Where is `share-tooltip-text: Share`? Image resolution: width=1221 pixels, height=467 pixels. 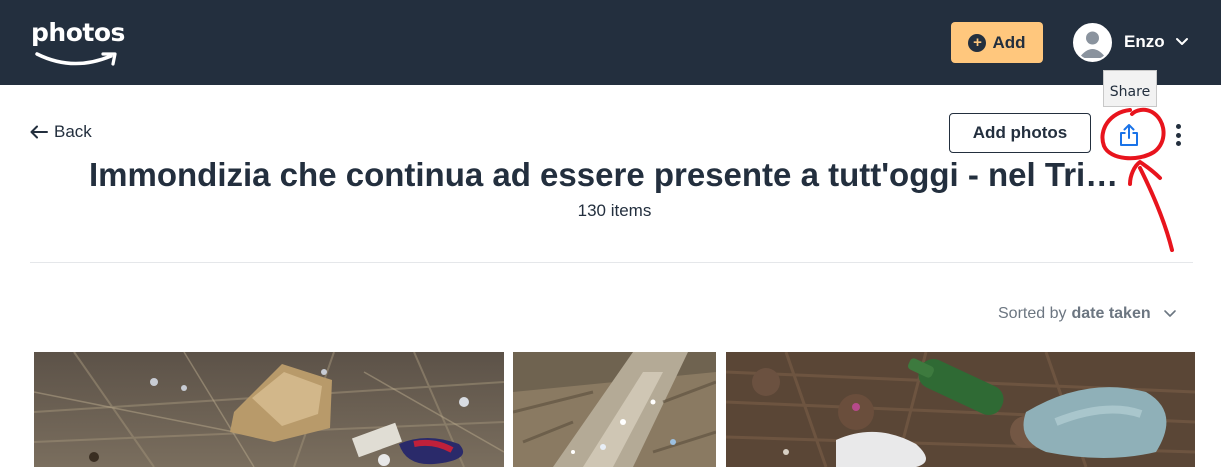 share-tooltip-text: Share is located at coordinates (1130, 92).